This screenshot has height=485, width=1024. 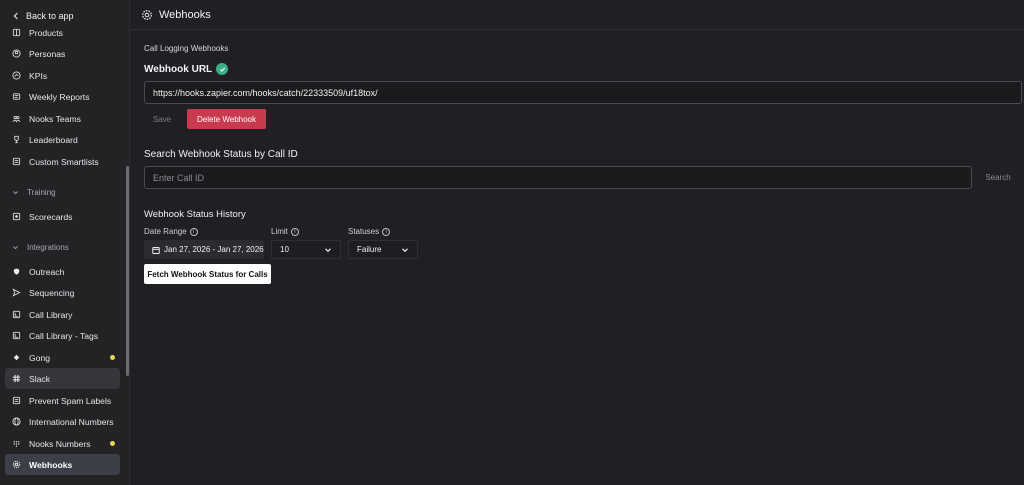 I want to click on trophy-icon, so click(x=16, y=139).